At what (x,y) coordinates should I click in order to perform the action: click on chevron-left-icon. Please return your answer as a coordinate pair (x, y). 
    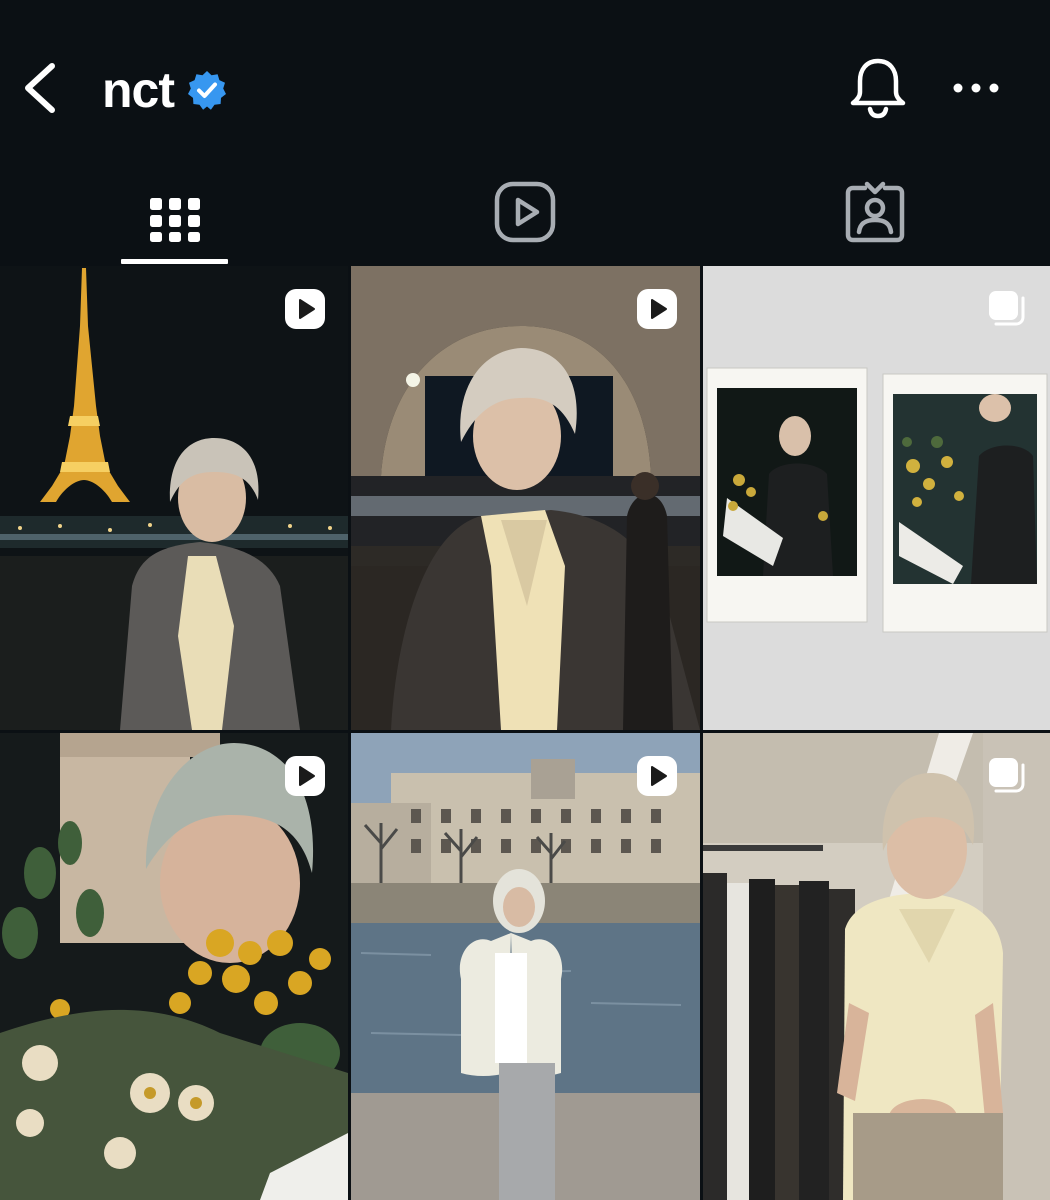
    Looking at the image, I should click on (40, 88).